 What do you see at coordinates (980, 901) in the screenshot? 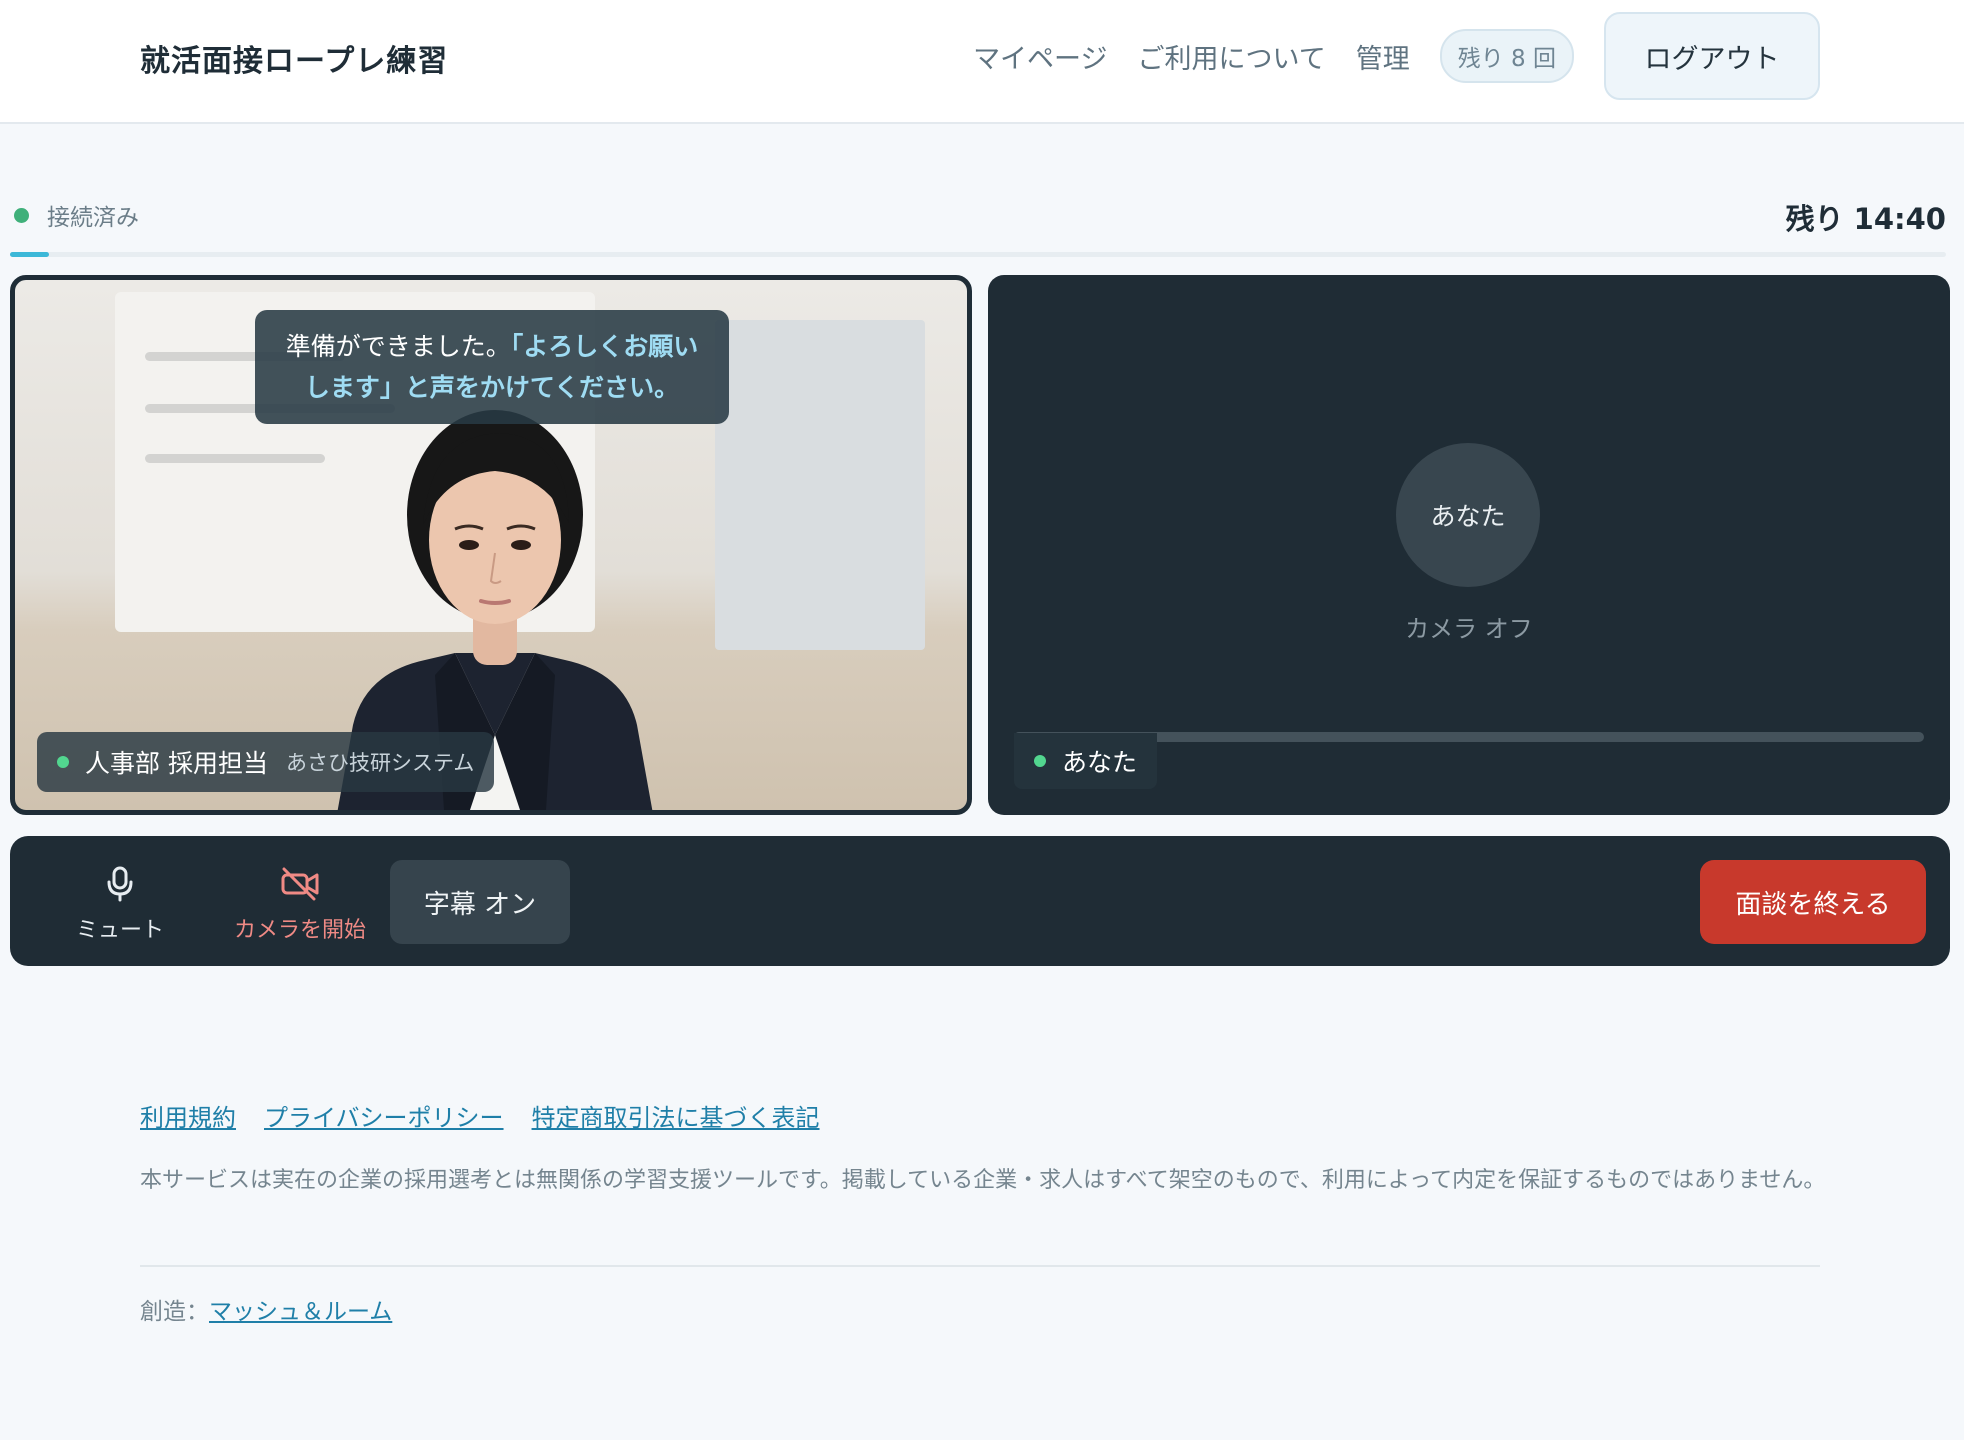
I see `call-control-bar: ミュート カメラを開始 字幕 オン 面談を終える` at bounding box center [980, 901].